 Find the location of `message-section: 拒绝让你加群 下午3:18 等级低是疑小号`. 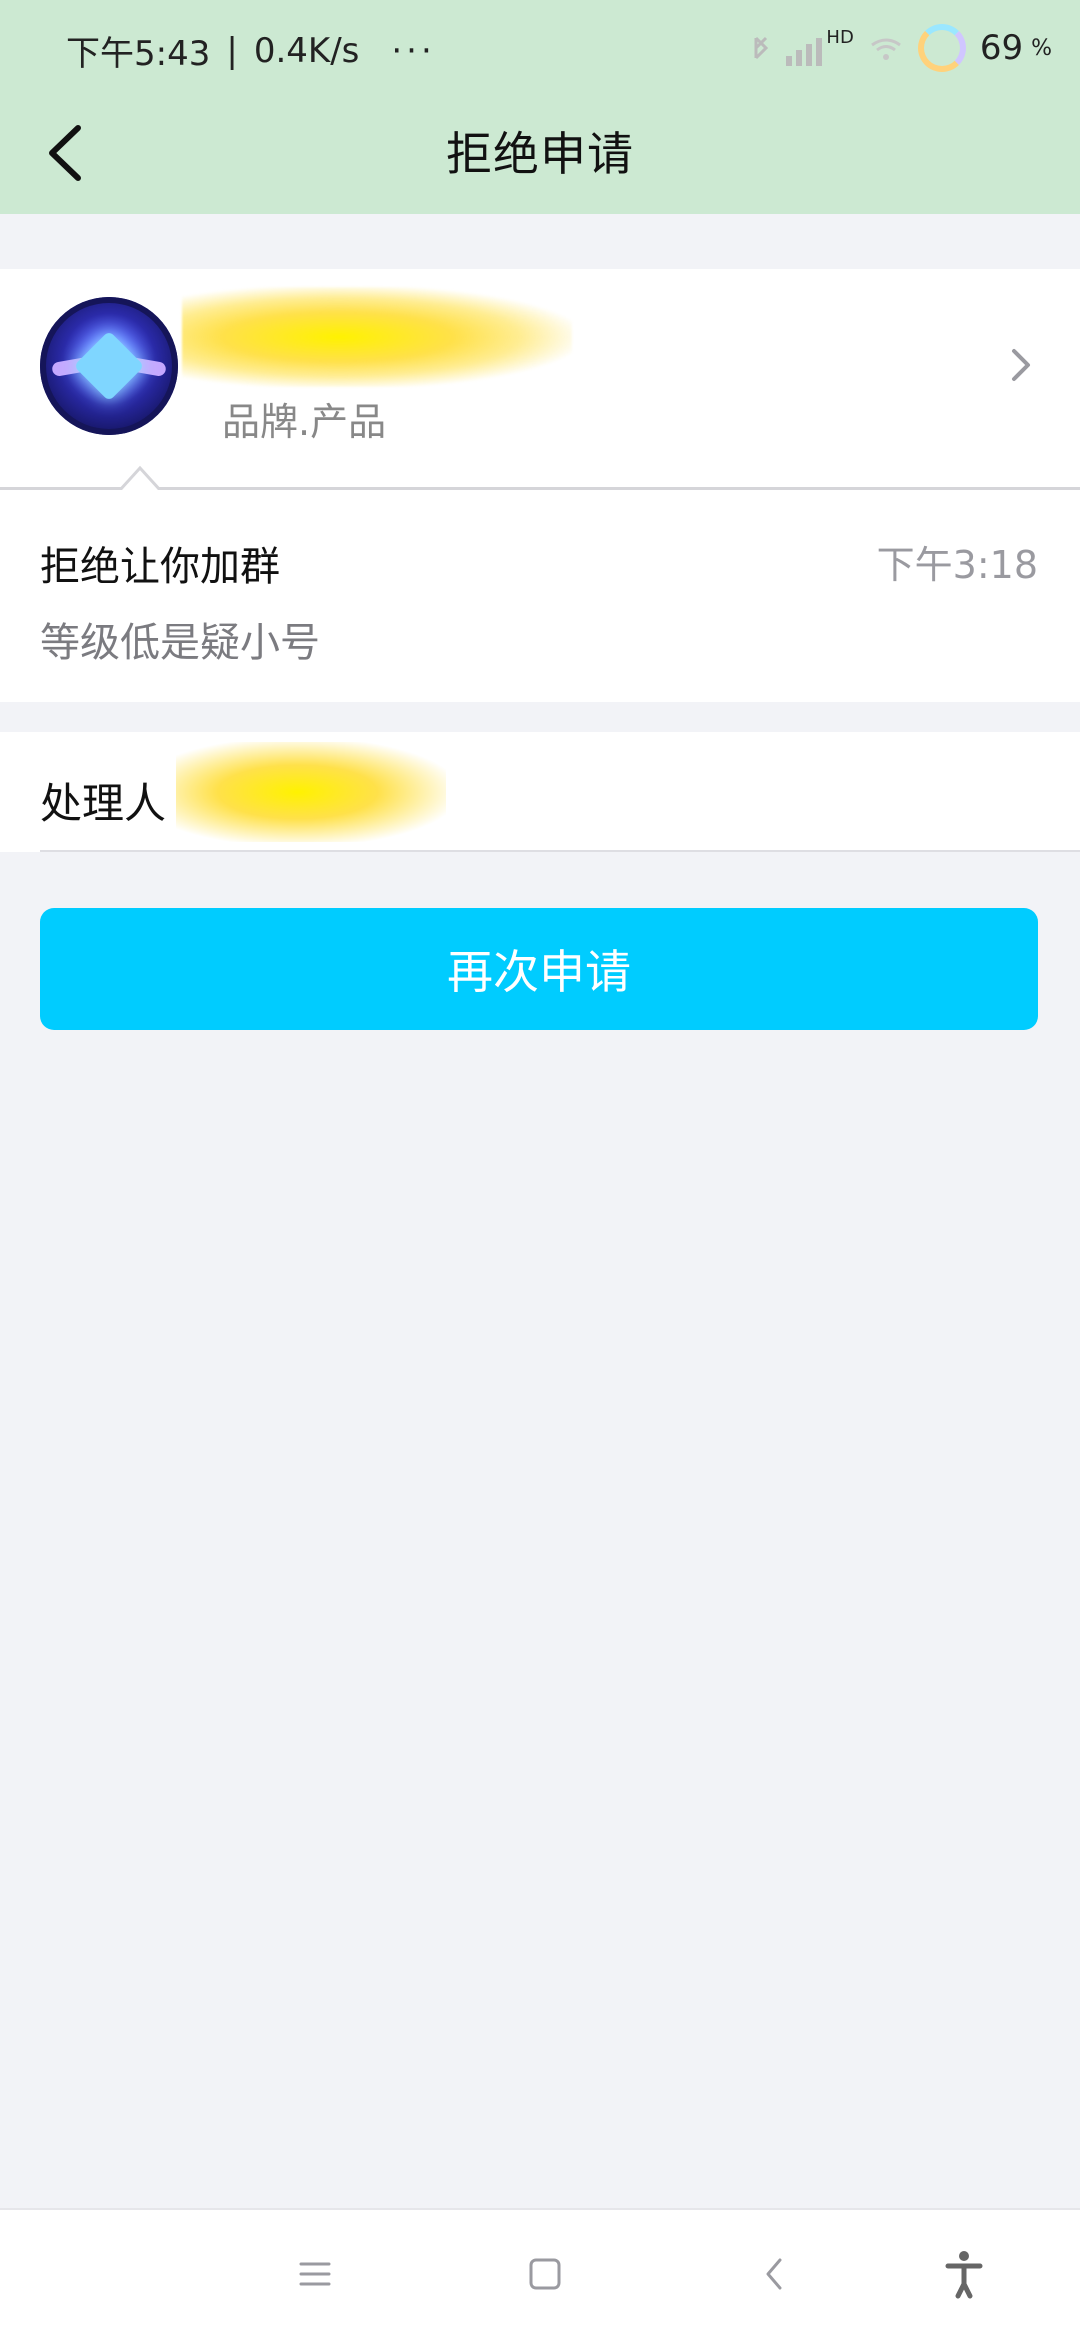

message-section: 拒绝让你加群 下午3:18 等级低是疑小号 is located at coordinates (540, 596).